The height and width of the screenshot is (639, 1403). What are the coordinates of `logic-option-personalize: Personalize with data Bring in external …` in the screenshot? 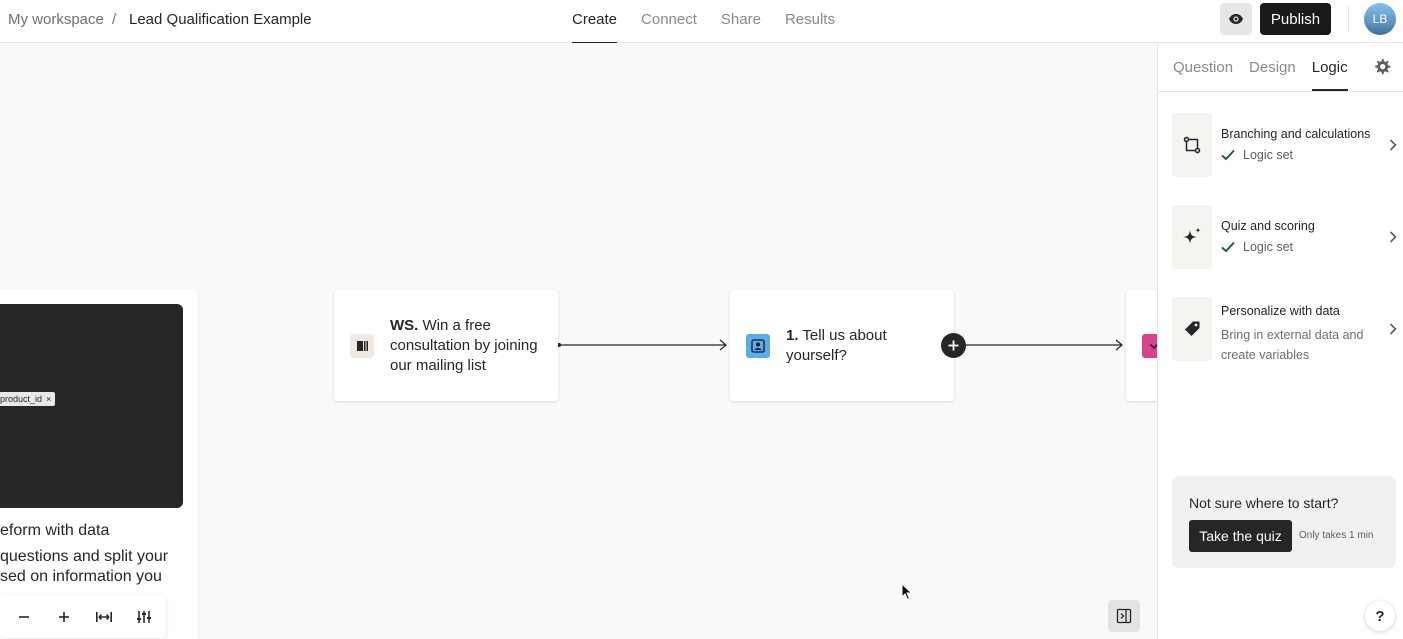 It's located at (1286, 330).